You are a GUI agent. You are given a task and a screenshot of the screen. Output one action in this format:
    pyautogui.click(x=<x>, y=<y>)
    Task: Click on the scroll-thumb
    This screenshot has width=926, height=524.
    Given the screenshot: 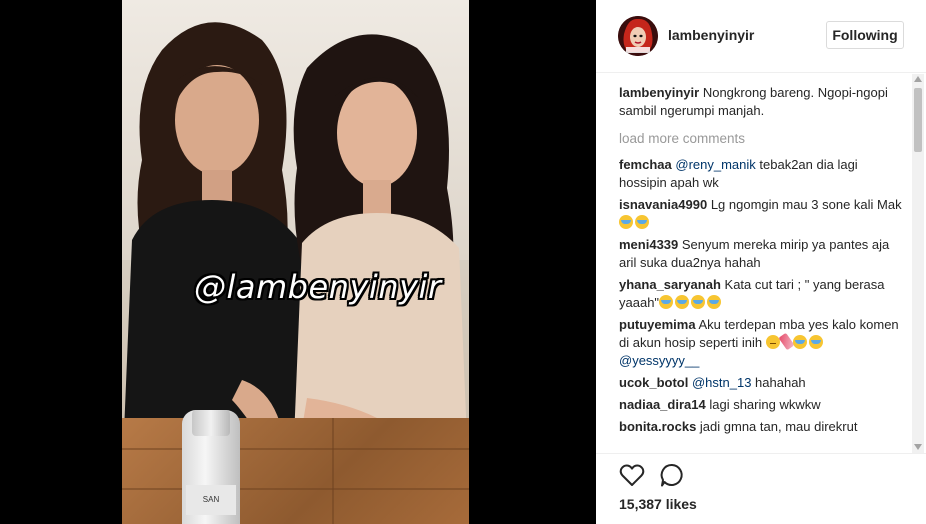 What is the action you would take?
    pyautogui.click(x=918, y=120)
    